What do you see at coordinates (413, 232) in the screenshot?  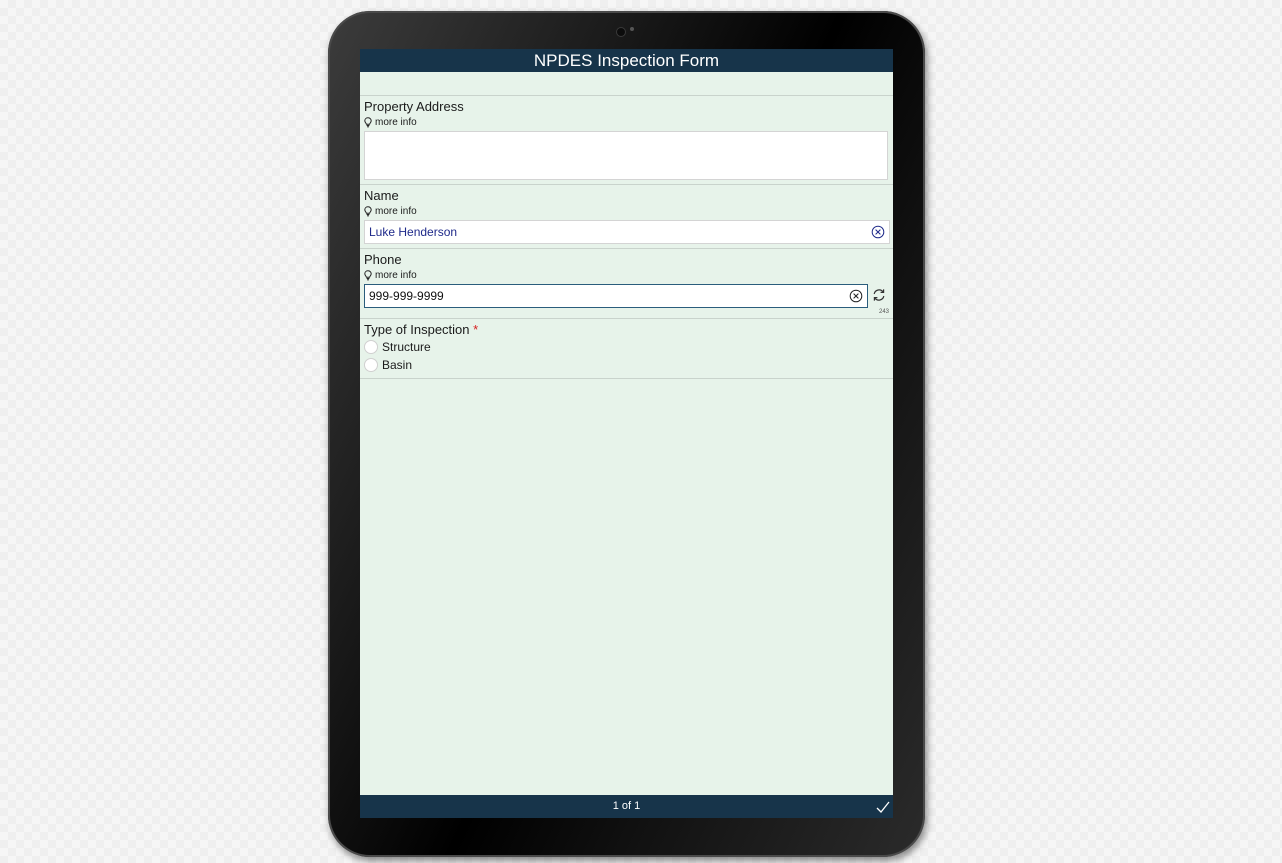 I see `name-value: Luke Henderson` at bounding box center [413, 232].